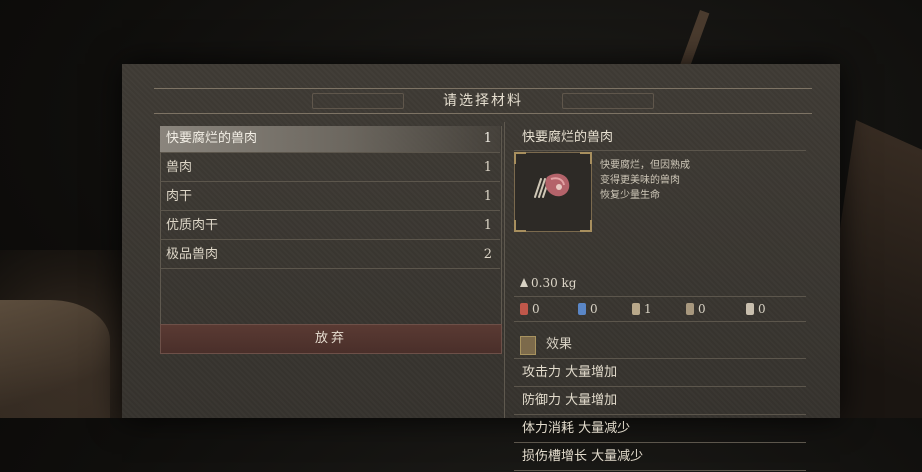 The height and width of the screenshot is (472, 922). What do you see at coordinates (192, 225) in the screenshot?
I see `material-name: 优质肉干` at bounding box center [192, 225].